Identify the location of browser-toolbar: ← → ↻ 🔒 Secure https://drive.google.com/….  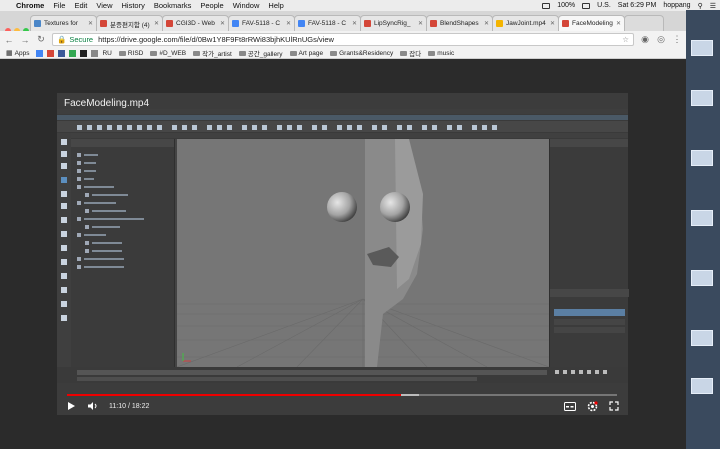
(343, 39).